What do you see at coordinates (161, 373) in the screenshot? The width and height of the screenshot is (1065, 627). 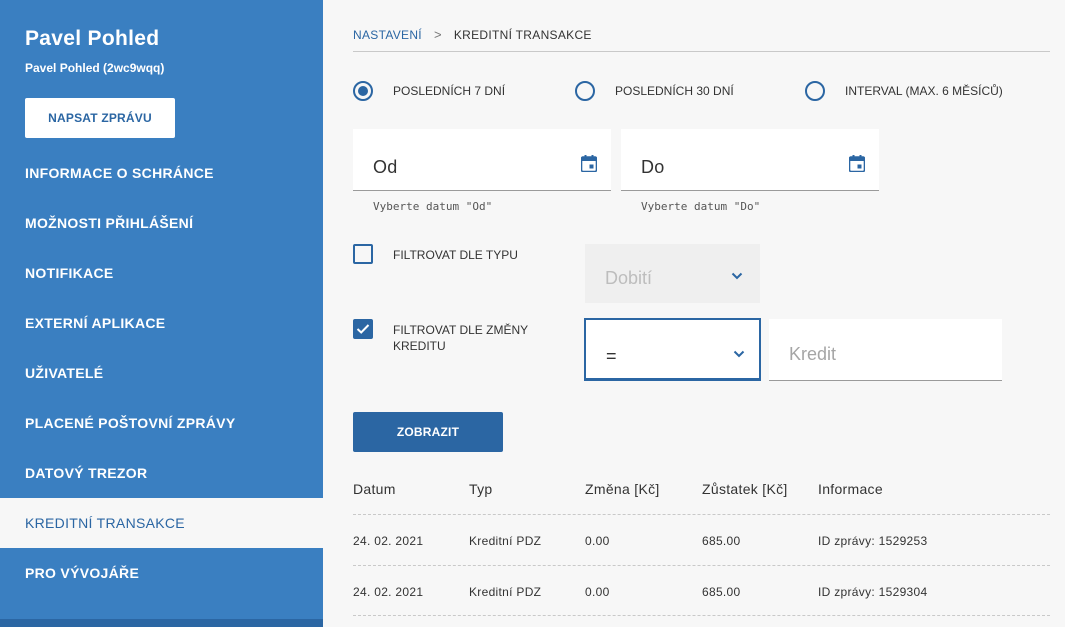 I see `sidebar-item-users: UŽIVATELÉ` at bounding box center [161, 373].